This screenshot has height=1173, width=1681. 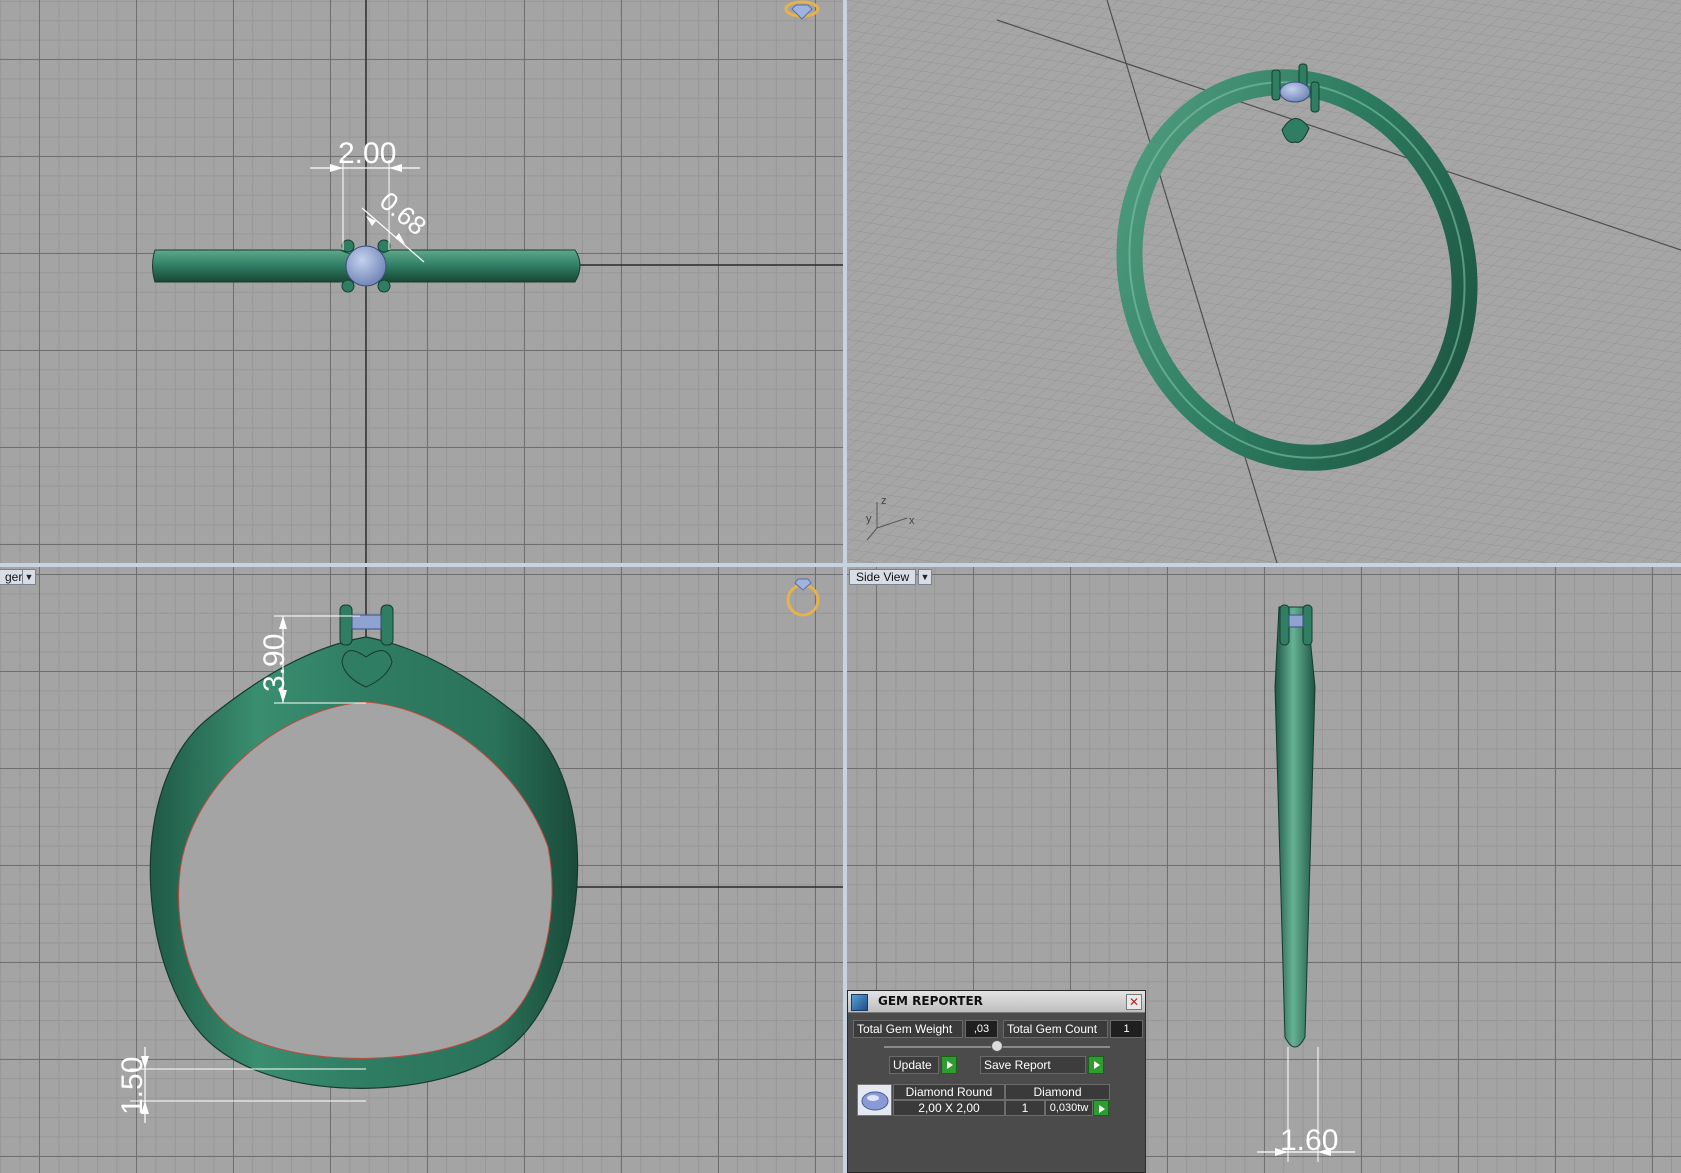 What do you see at coordinates (949, 1108) in the screenshot?
I see `gem-size-cell: 2,00 X 2,00` at bounding box center [949, 1108].